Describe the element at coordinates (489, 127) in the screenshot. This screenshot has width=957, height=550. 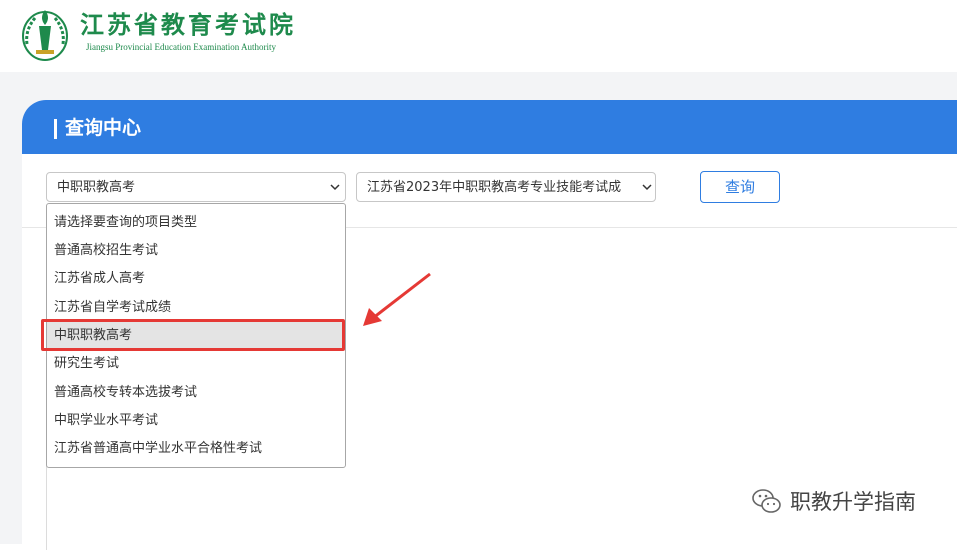
I see `panel-header: 查询中心` at that location.